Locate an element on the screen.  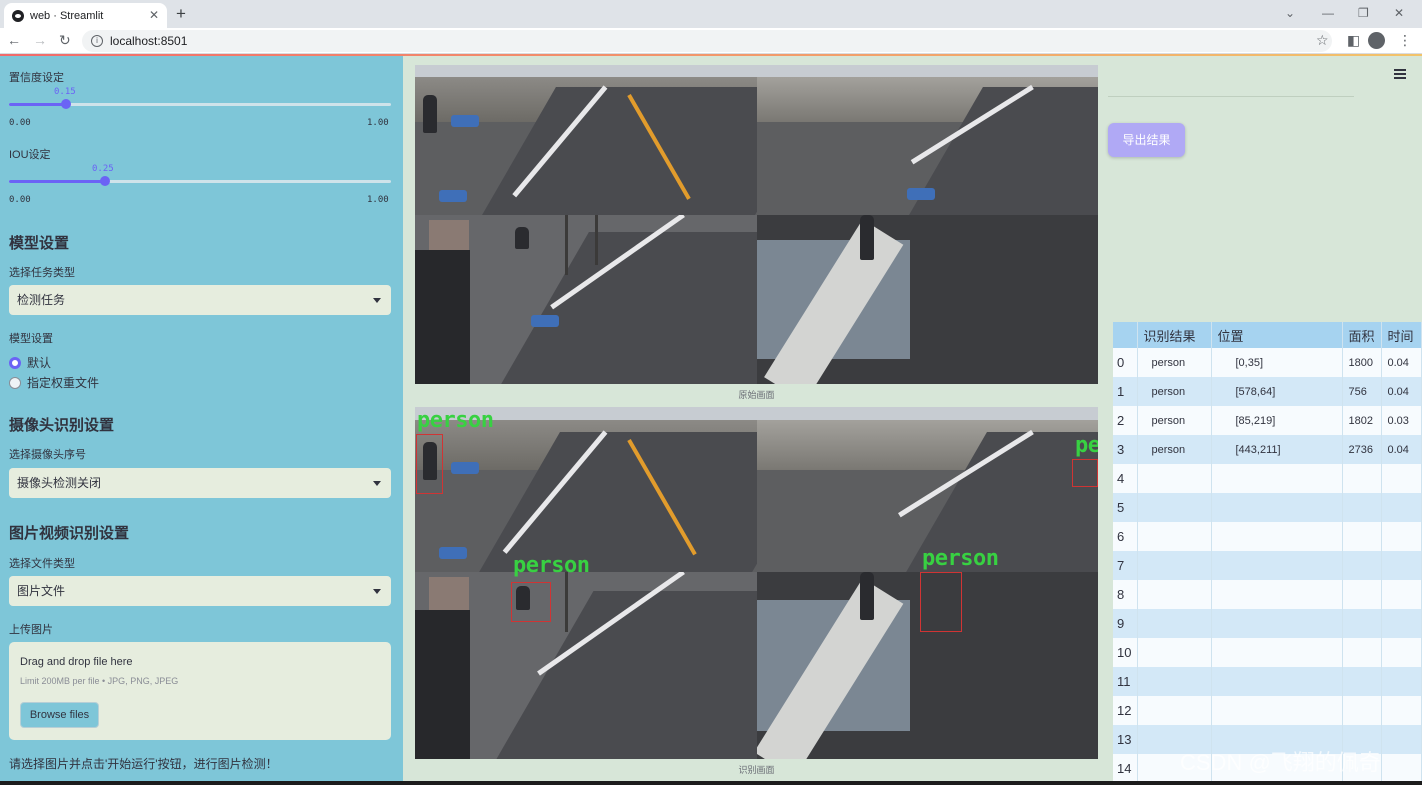
table-row: 4 is located at coordinates (1267, 478).